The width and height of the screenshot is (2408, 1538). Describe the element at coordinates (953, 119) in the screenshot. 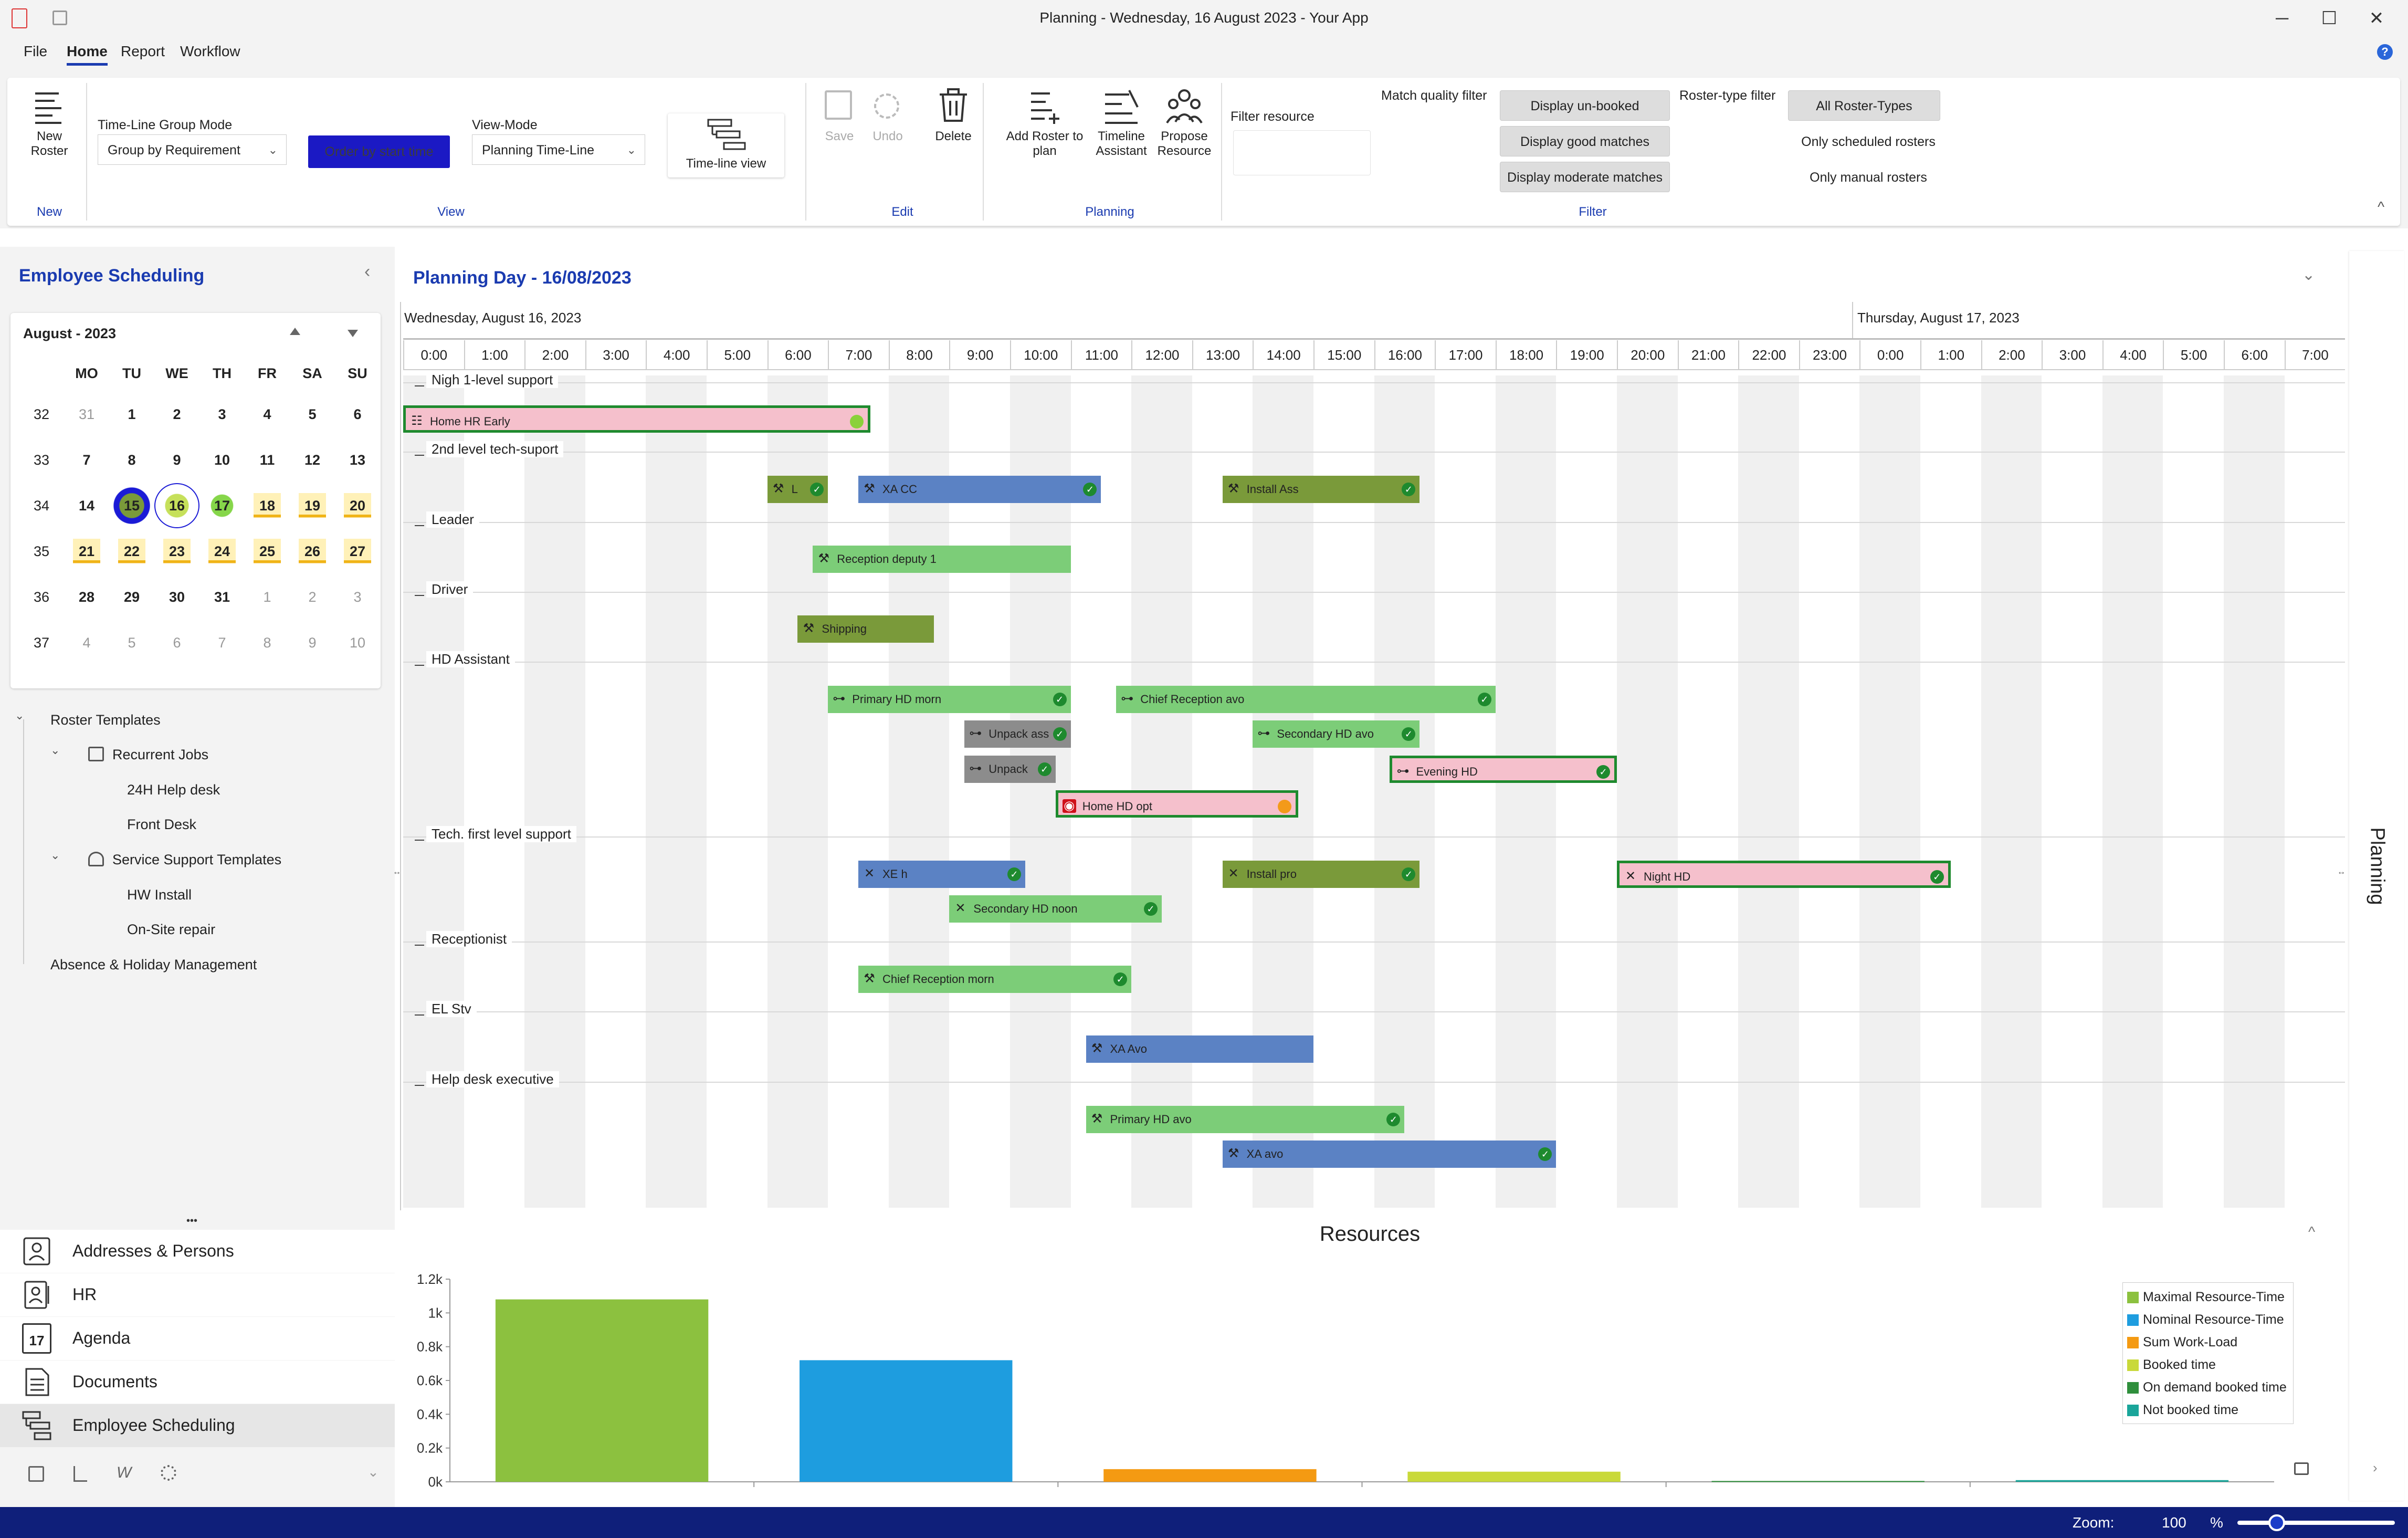

I see `delete-button: Delete` at that location.